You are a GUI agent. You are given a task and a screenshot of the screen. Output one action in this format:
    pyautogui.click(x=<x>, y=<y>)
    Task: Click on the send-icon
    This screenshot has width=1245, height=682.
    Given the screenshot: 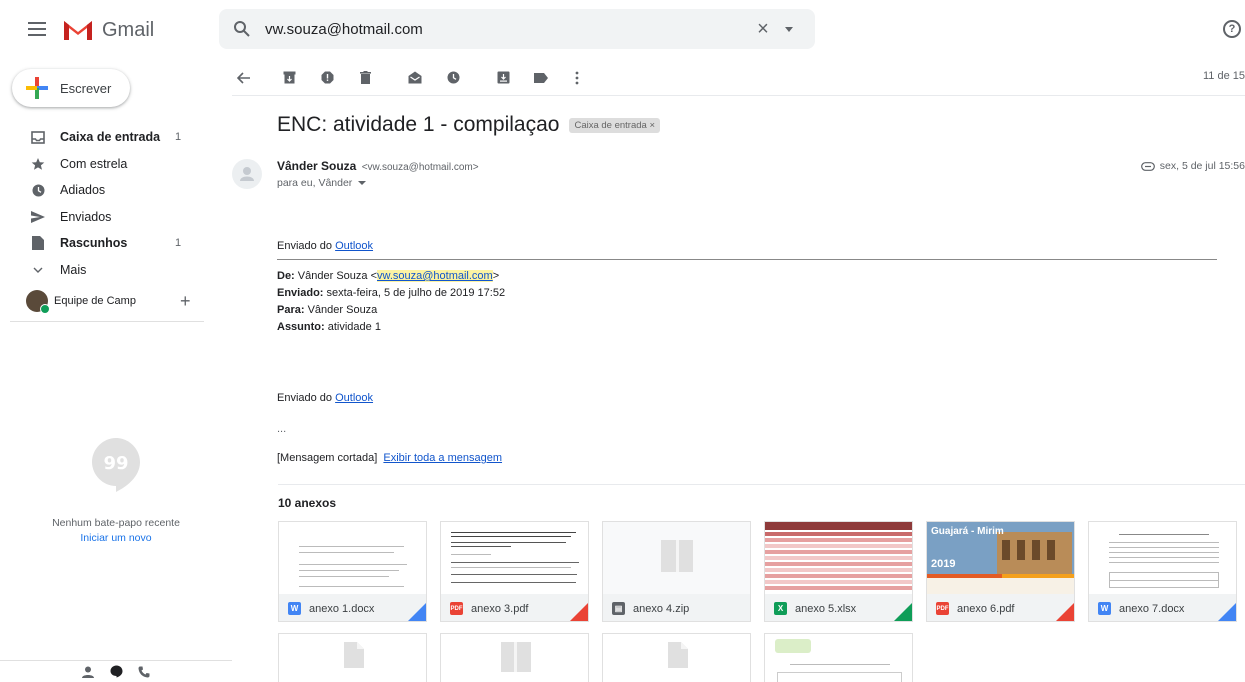 What is the action you would take?
    pyautogui.click(x=38, y=217)
    